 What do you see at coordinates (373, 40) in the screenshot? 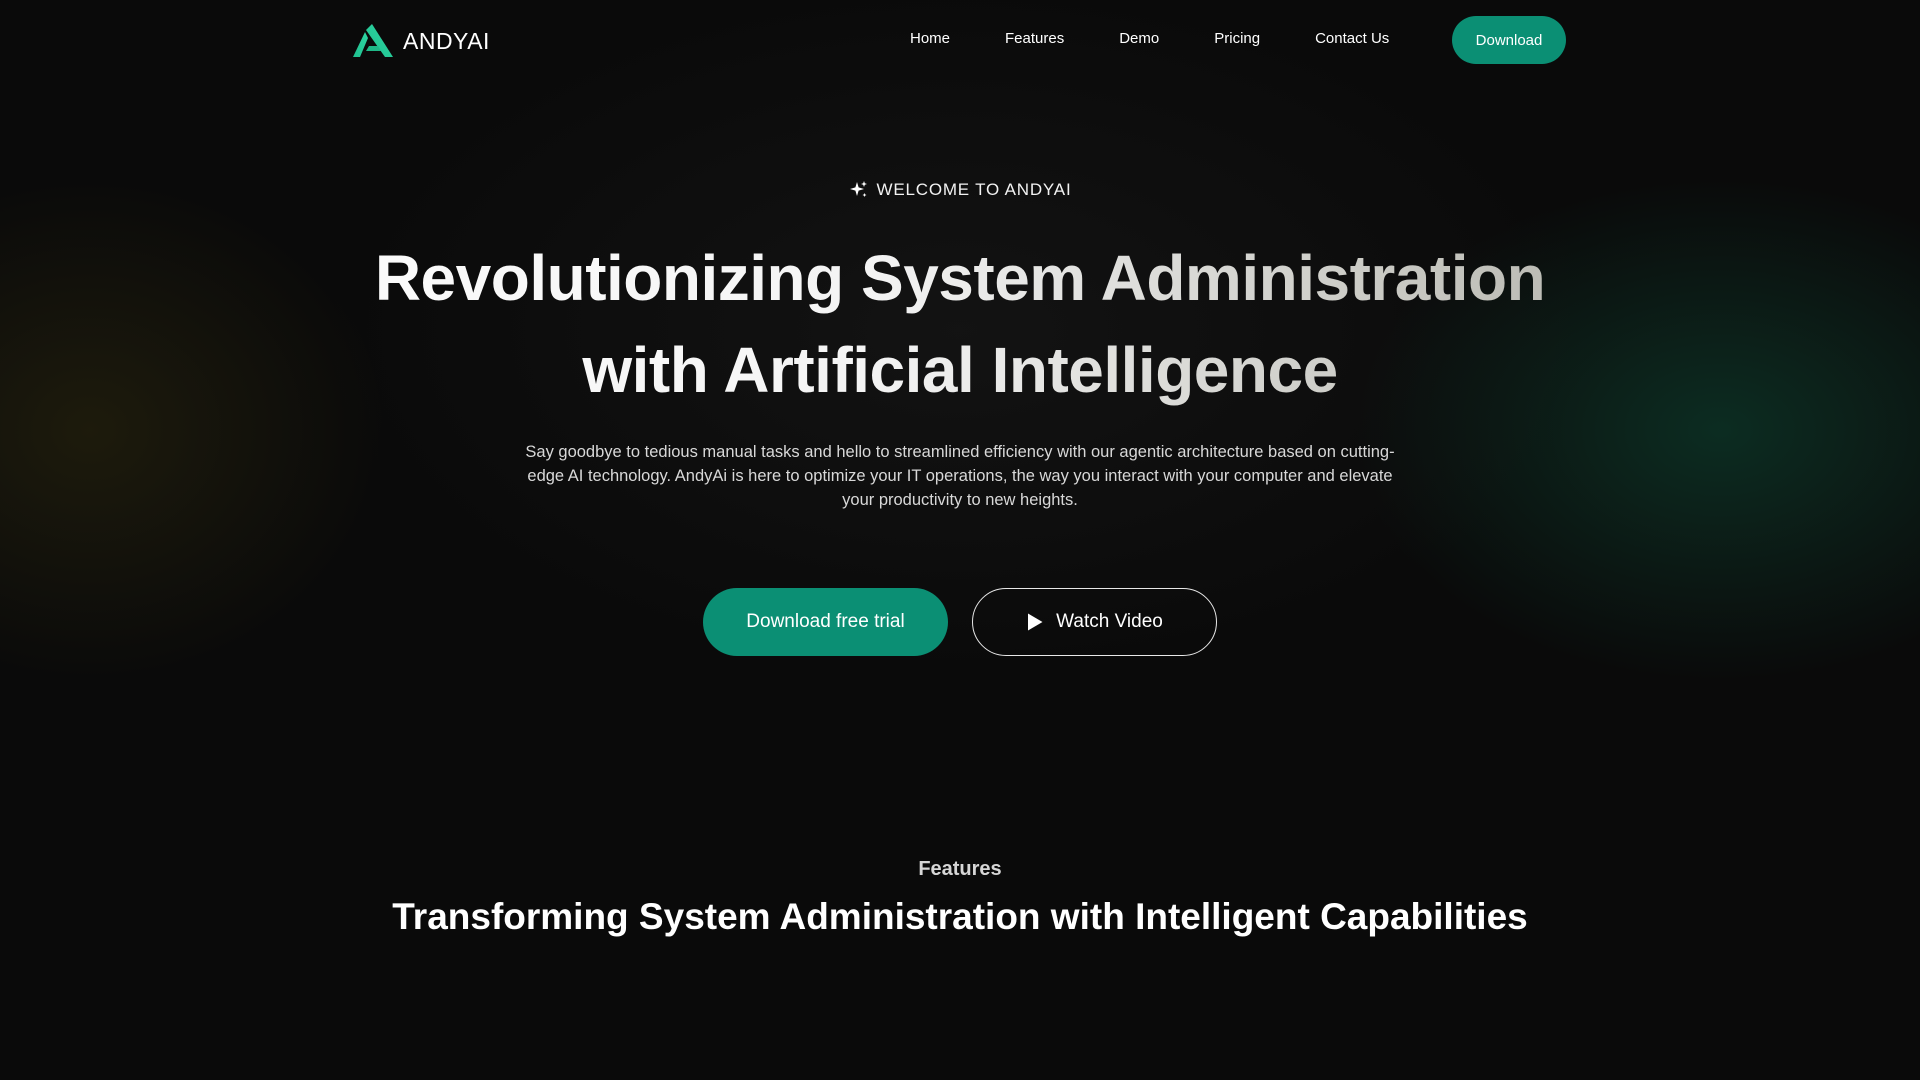
I see `andyai-logo-icon` at bounding box center [373, 40].